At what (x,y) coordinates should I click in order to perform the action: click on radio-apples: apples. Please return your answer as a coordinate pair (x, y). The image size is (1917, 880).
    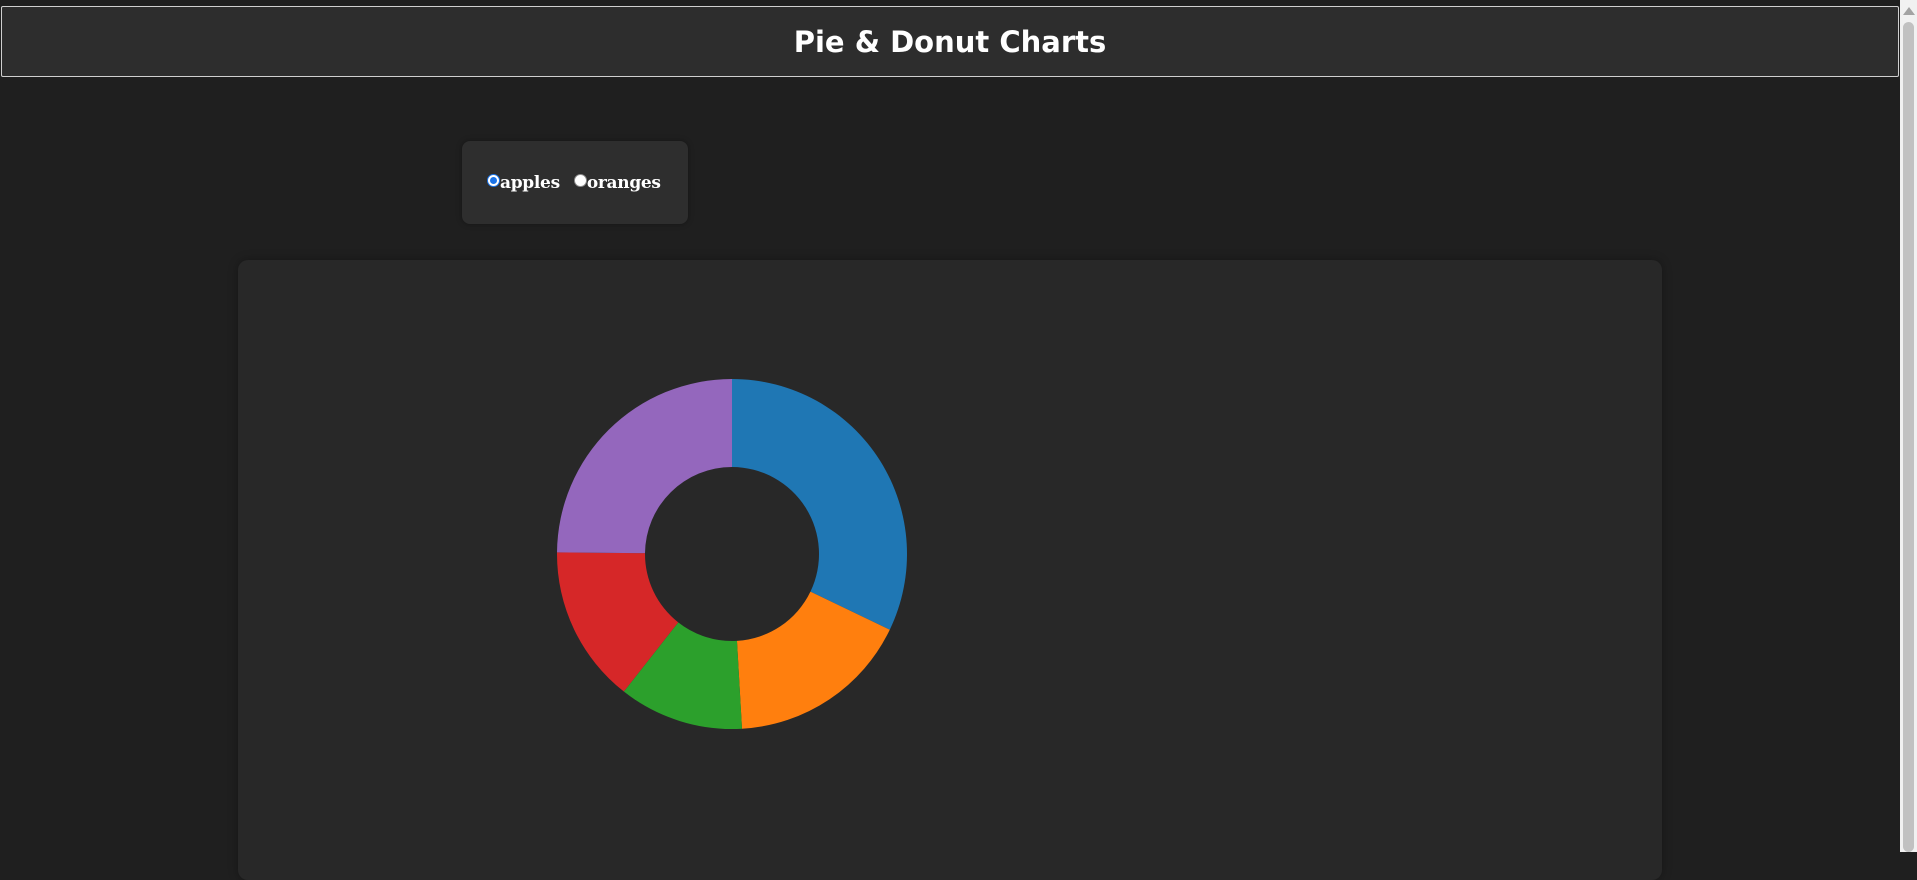
    Looking at the image, I should click on (523, 183).